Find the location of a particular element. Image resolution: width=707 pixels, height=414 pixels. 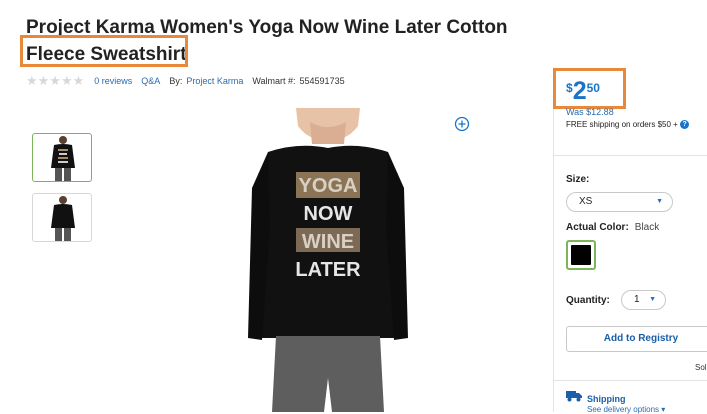

quantity-value: 1 is located at coordinates (637, 299).